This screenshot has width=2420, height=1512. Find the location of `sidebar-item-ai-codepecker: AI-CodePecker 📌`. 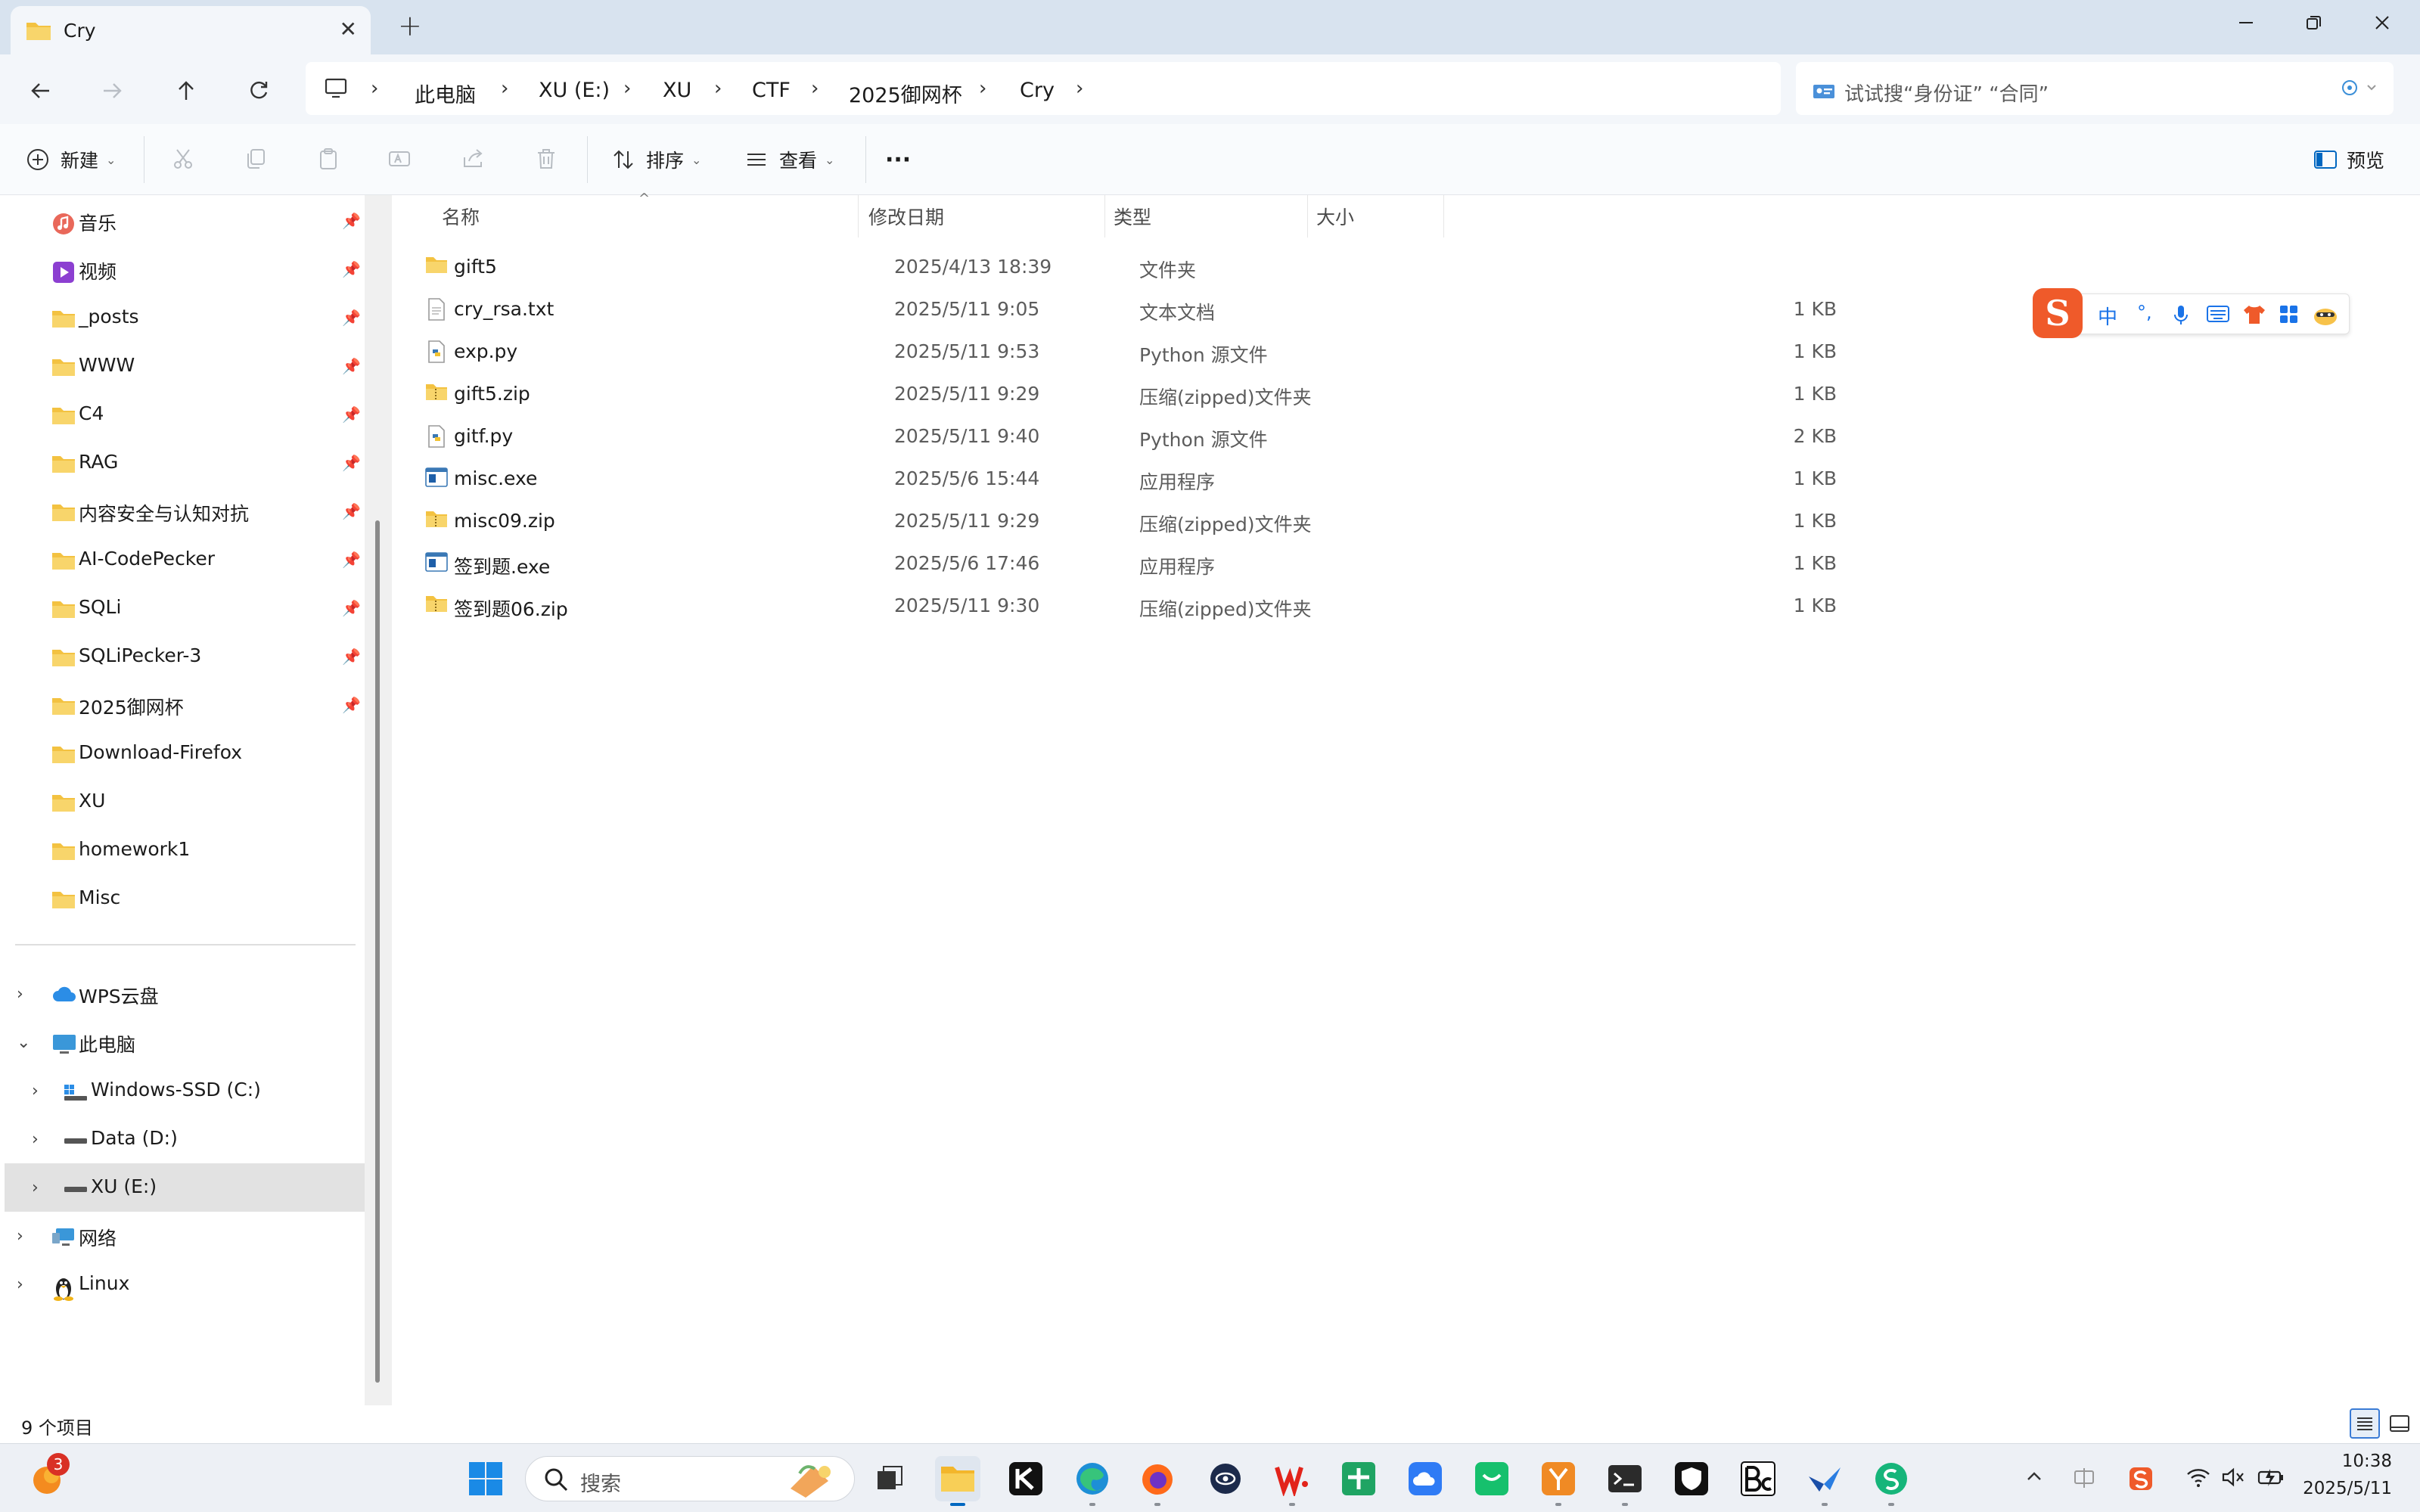

sidebar-item-ai-codepecker: AI-CodePecker 📌 is located at coordinates (186, 560).